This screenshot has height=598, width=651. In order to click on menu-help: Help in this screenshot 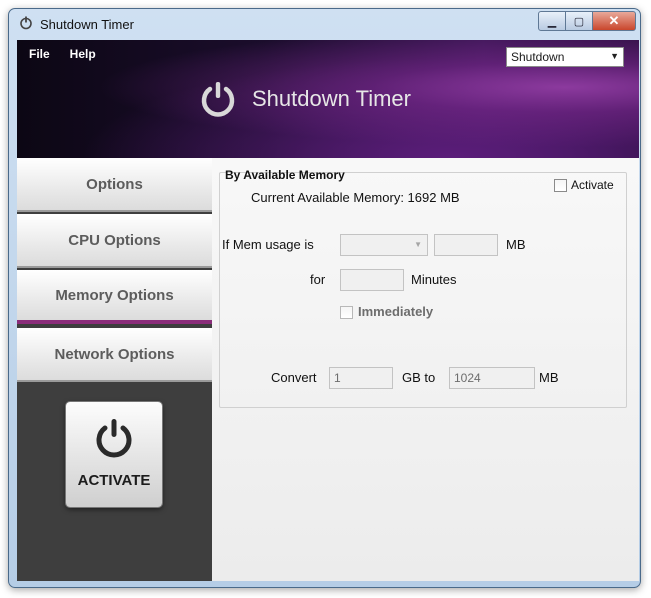, I will do `click(83, 54)`.